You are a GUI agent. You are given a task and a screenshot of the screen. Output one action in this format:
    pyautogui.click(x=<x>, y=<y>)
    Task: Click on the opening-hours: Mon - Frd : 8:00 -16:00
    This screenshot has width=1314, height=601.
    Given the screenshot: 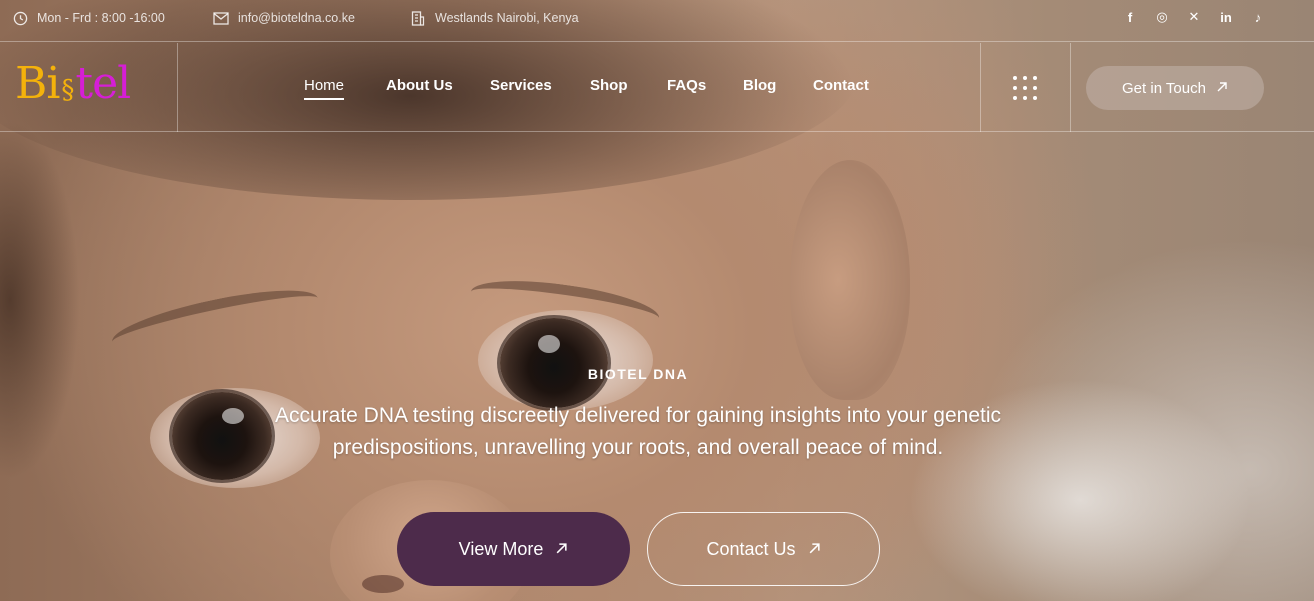 What is the action you would take?
    pyautogui.click(x=88, y=18)
    